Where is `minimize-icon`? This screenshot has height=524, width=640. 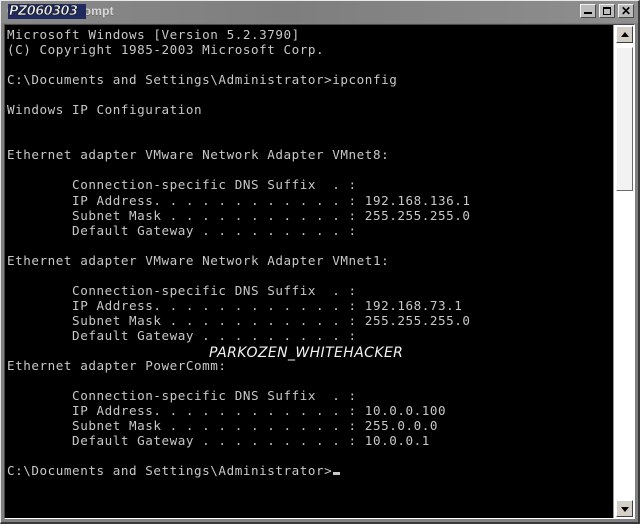
minimize-icon is located at coordinates (588, 13).